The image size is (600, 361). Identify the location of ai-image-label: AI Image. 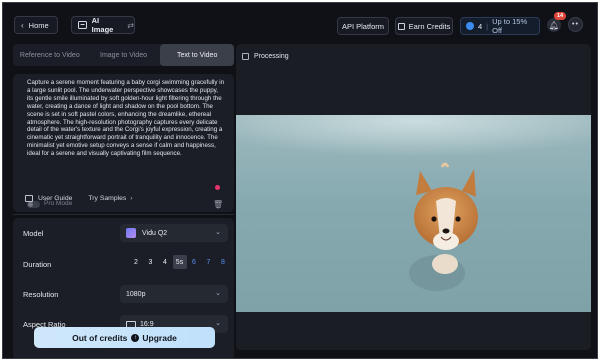
(102, 25).